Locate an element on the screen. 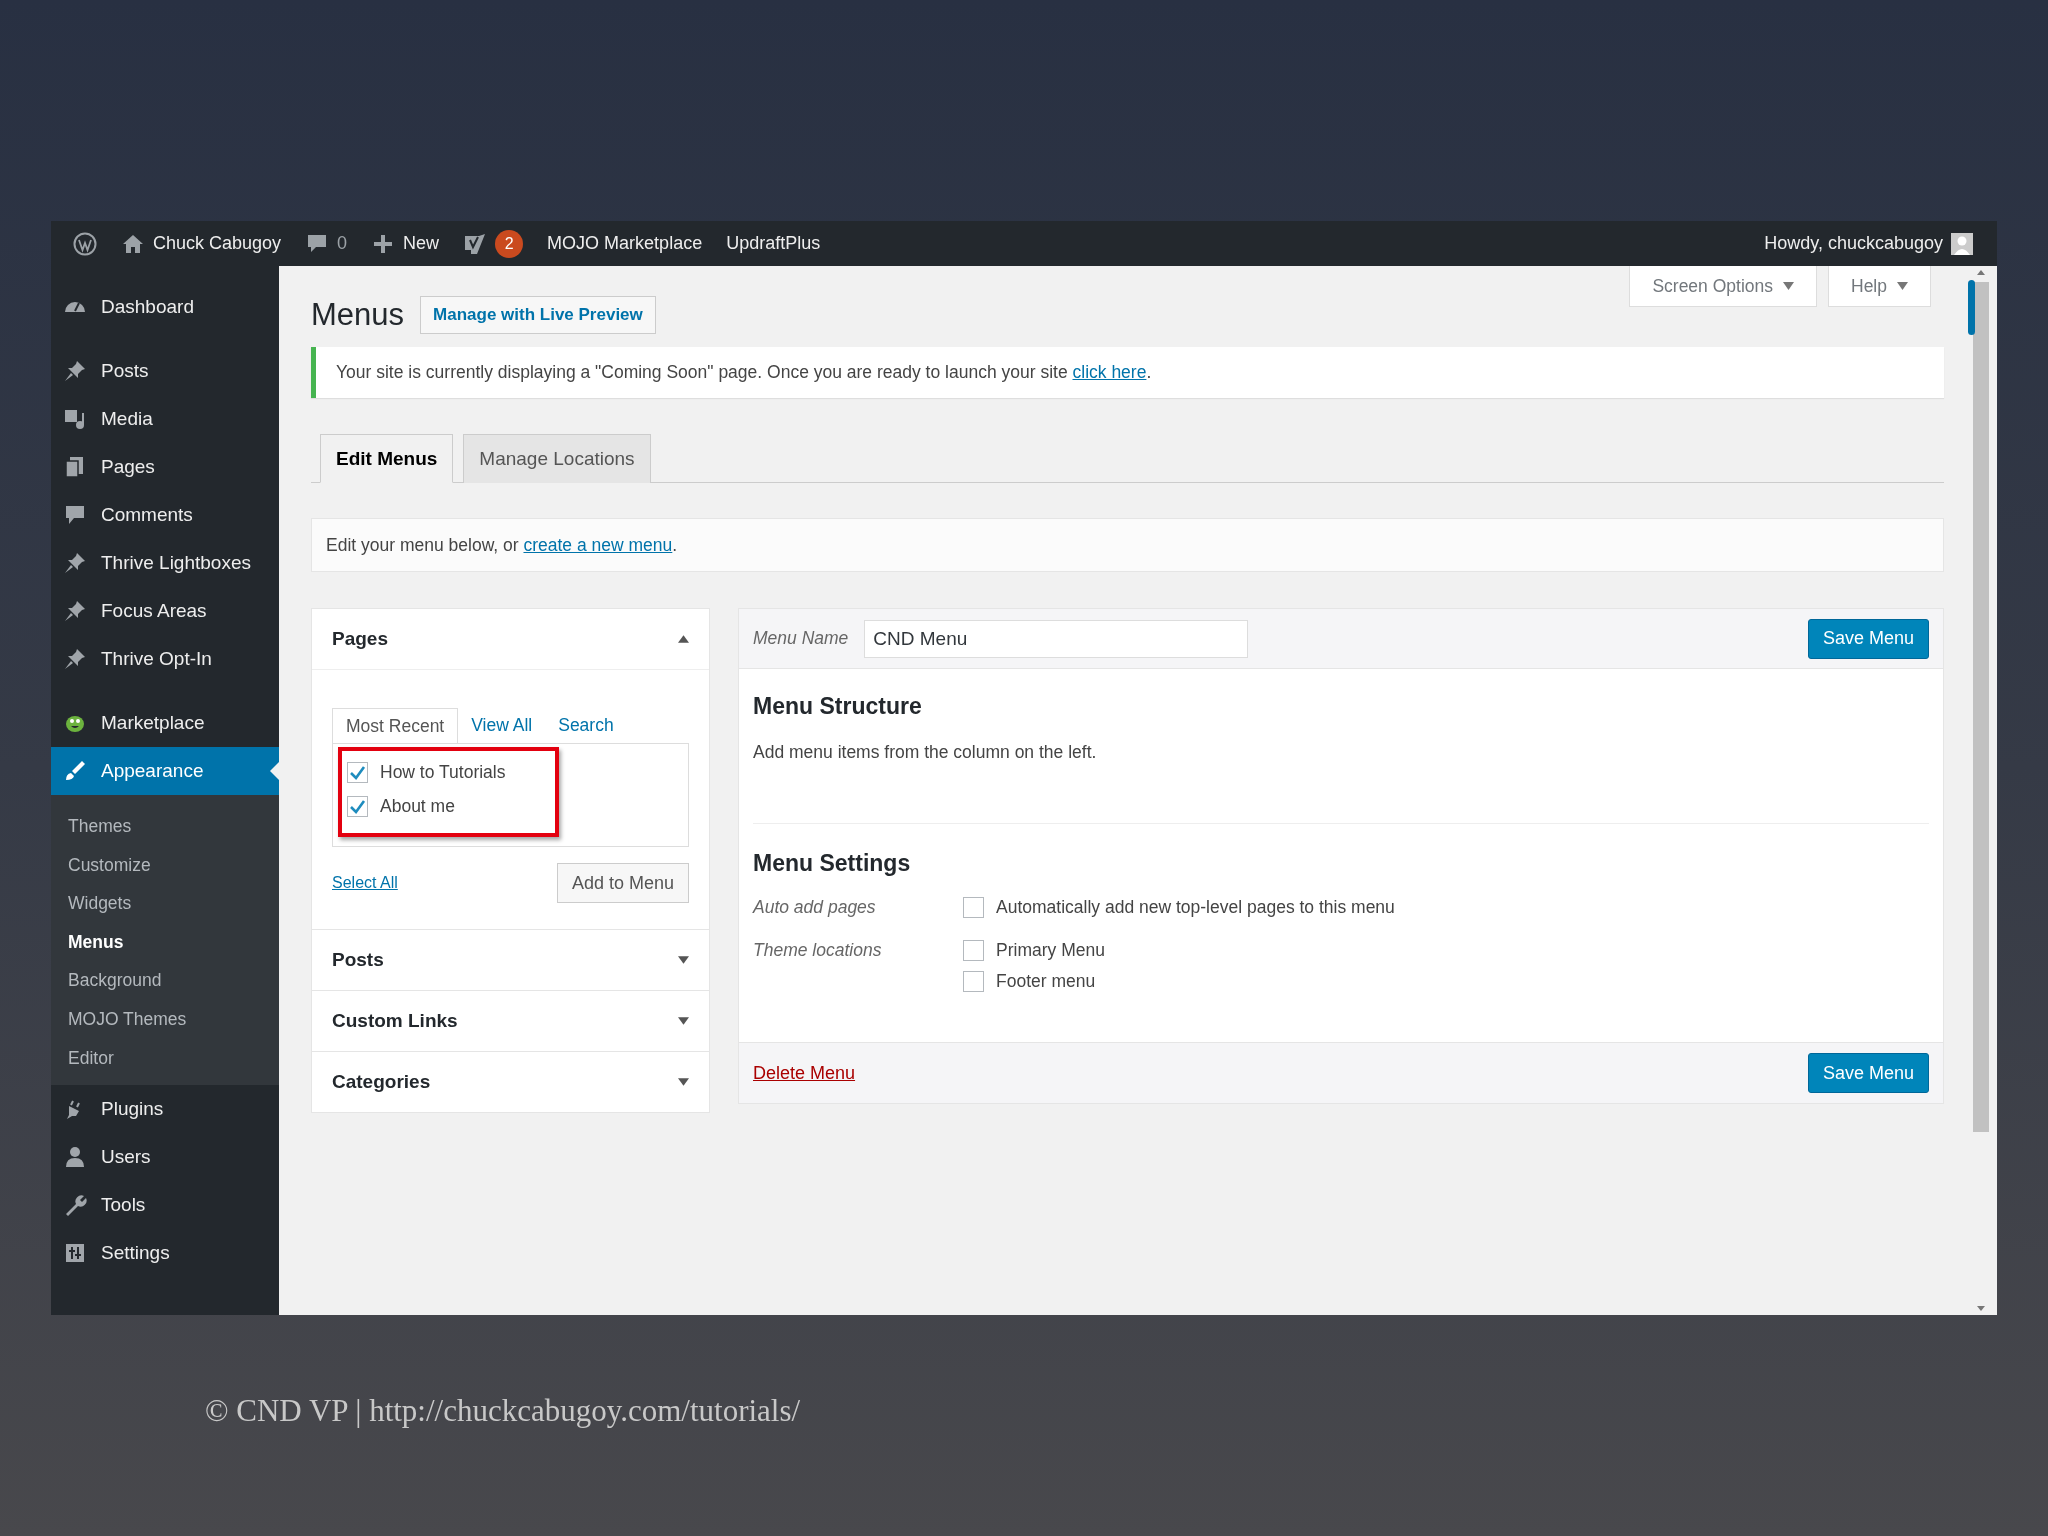 The image size is (2048, 1536). add-to-menu-button: Add to Menu is located at coordinates (622, 883).